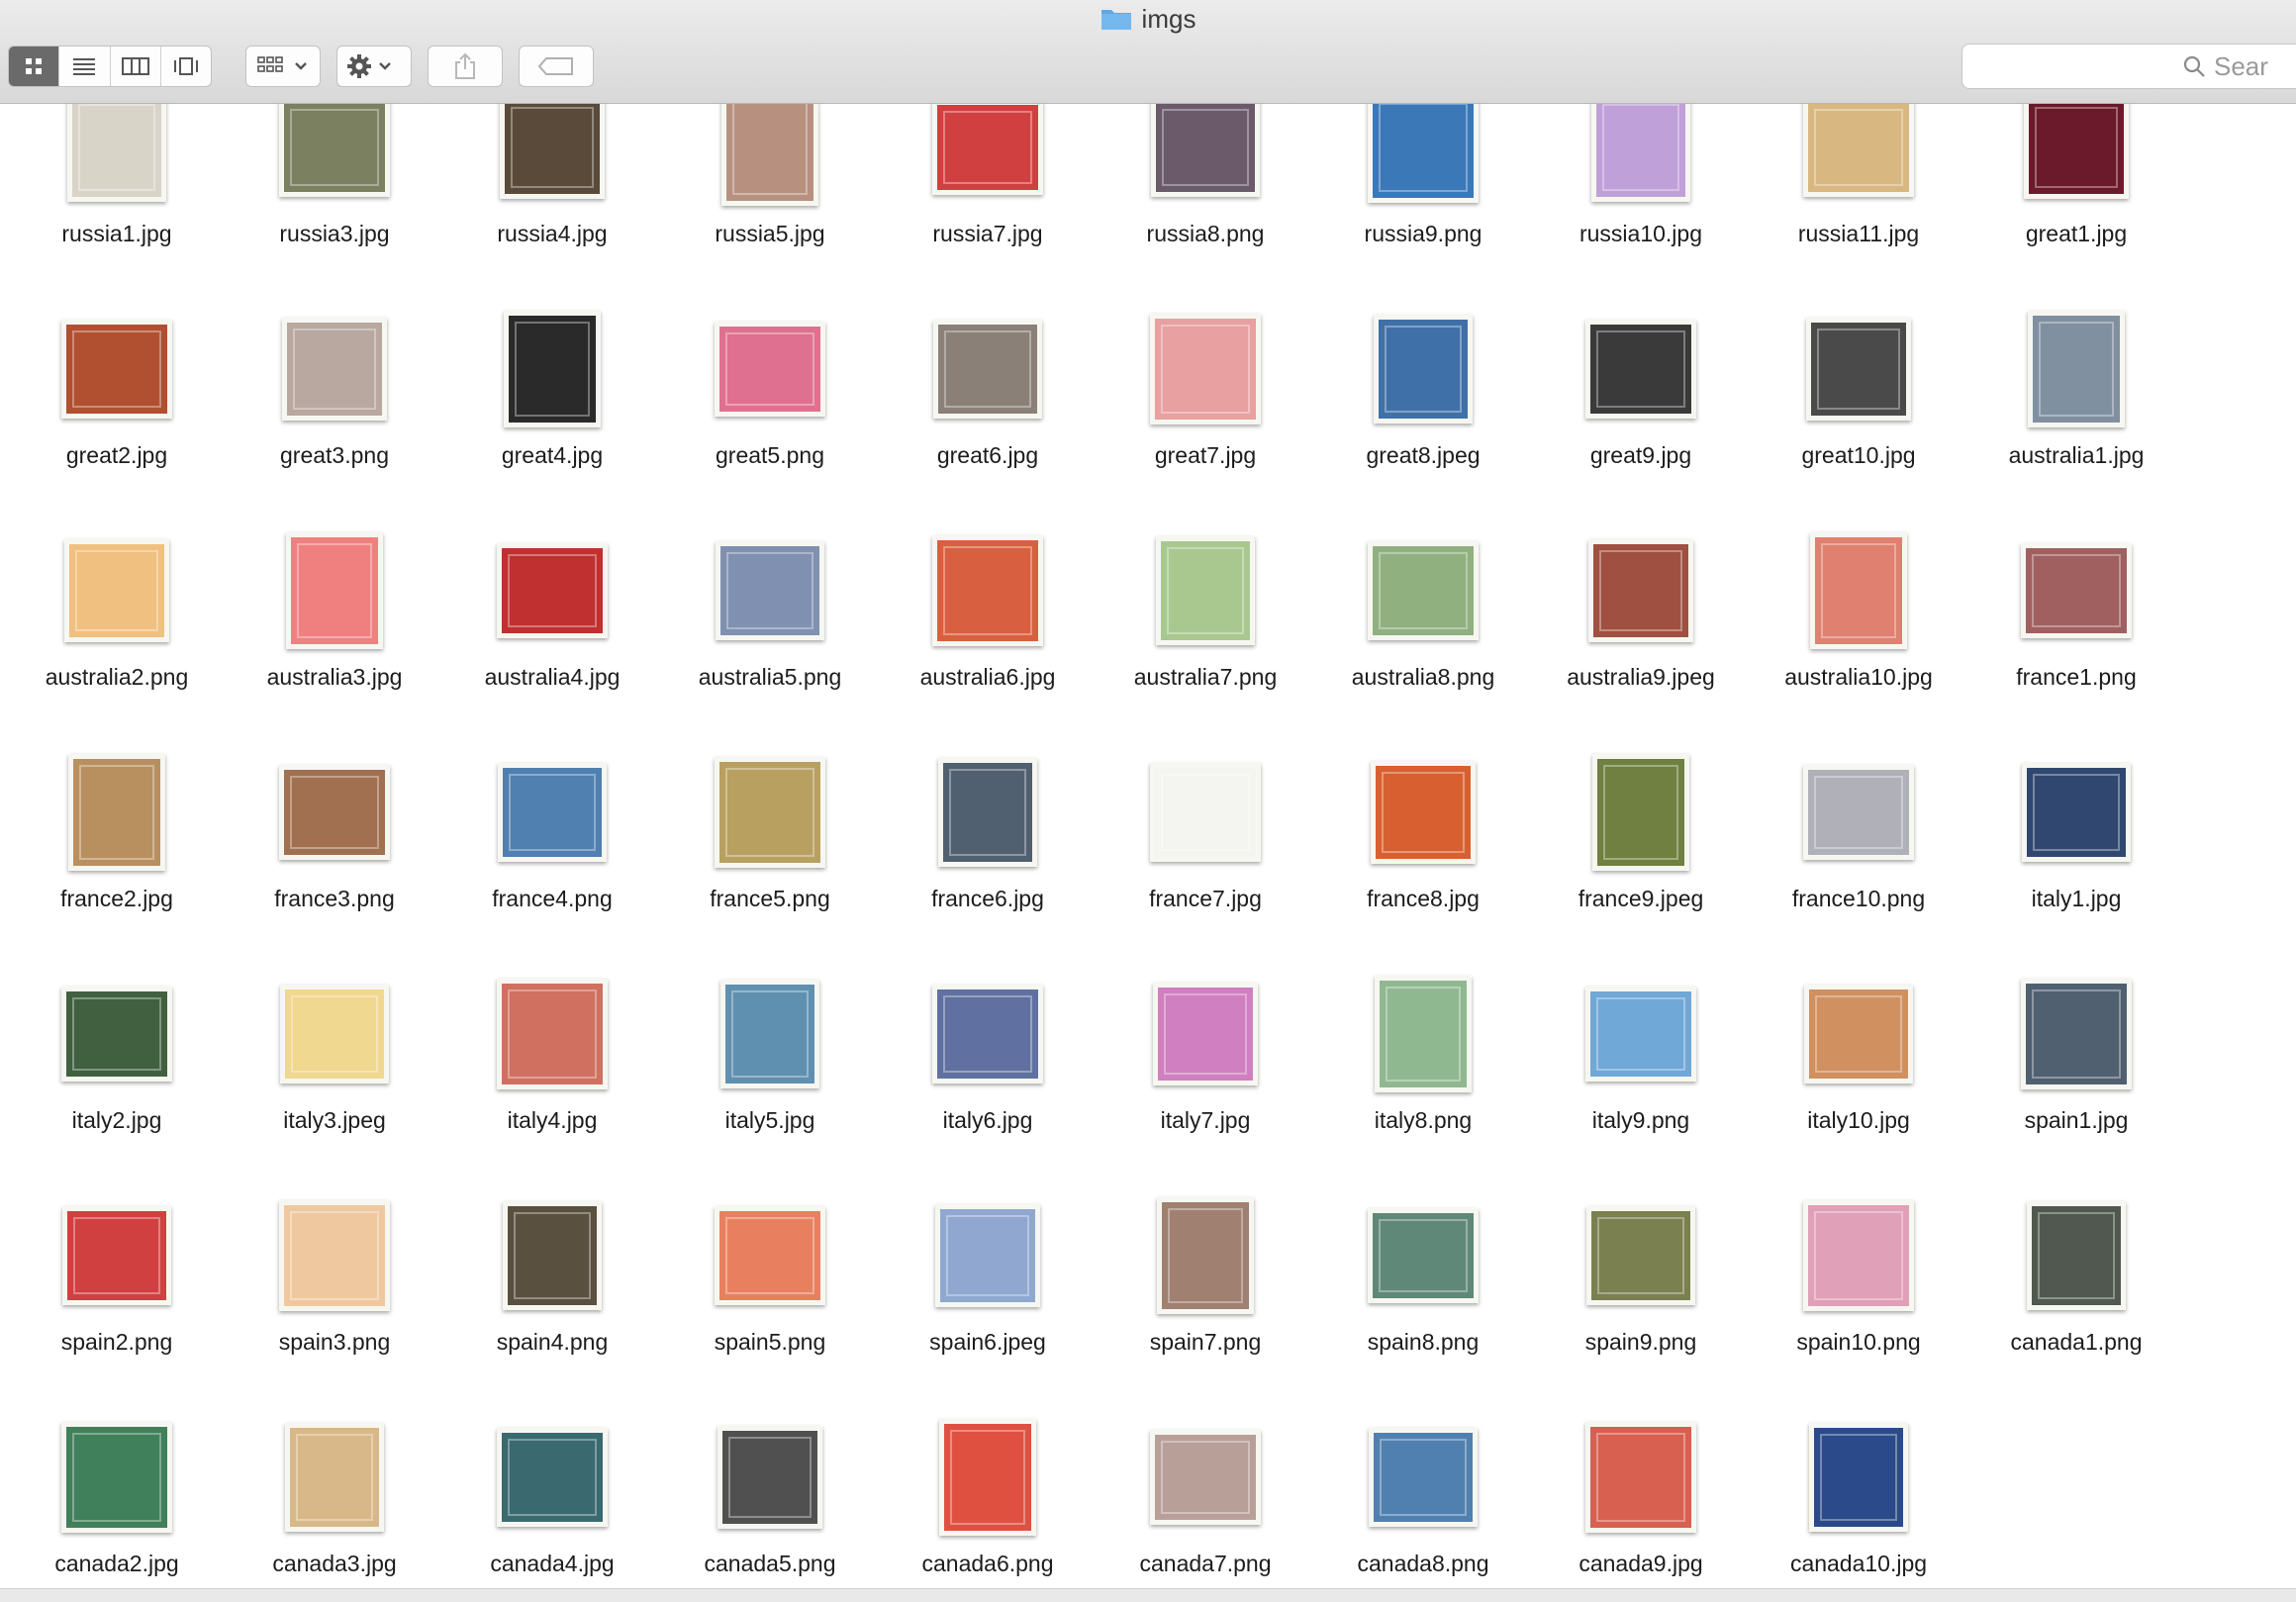 This screenshot has width=2296, height=1602. I want to click on file-item: russia3.jpg, so click(334, 187).